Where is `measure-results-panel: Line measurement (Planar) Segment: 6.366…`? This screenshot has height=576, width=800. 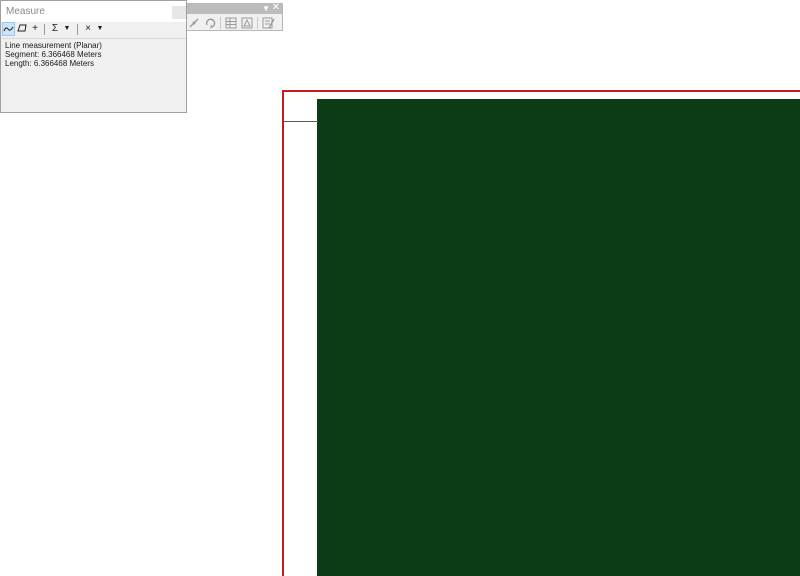 measure-results-panel: Line measurement (Planar) Segment: 6.366… is located at coordinates (94, 75).